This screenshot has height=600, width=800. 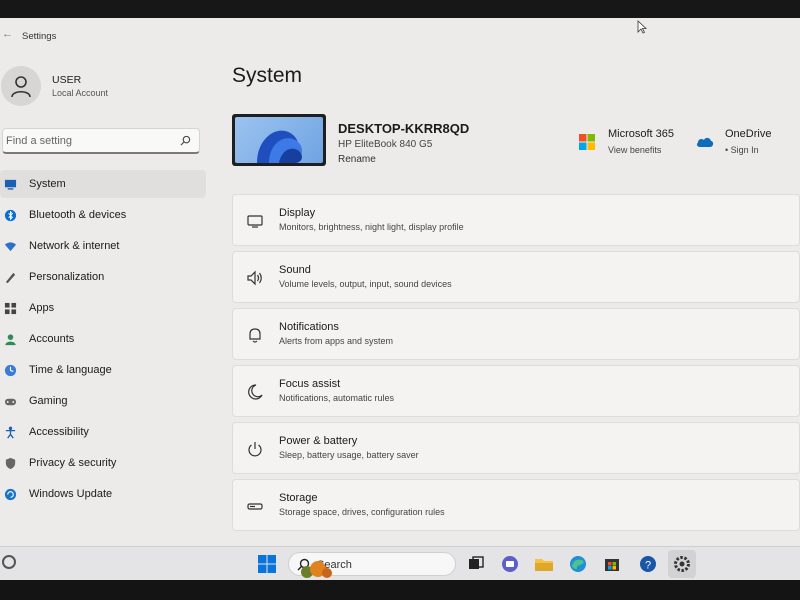 What do you see at coordinates (47, 184) in the screenshot?
I see `sidebar-item-label: System` at bounding box center [47, 184].